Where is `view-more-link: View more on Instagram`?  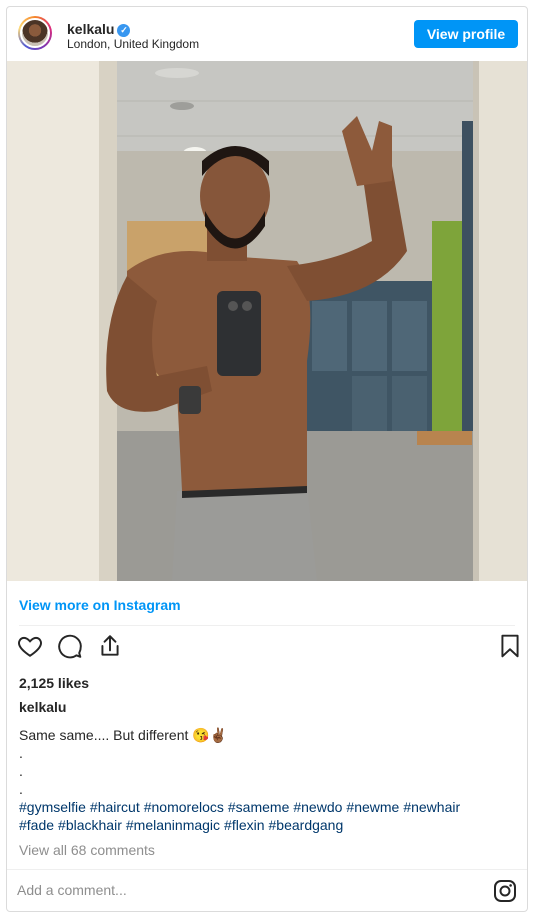
view-more-link: View more on Instagram is located at coordinates (100, 605).